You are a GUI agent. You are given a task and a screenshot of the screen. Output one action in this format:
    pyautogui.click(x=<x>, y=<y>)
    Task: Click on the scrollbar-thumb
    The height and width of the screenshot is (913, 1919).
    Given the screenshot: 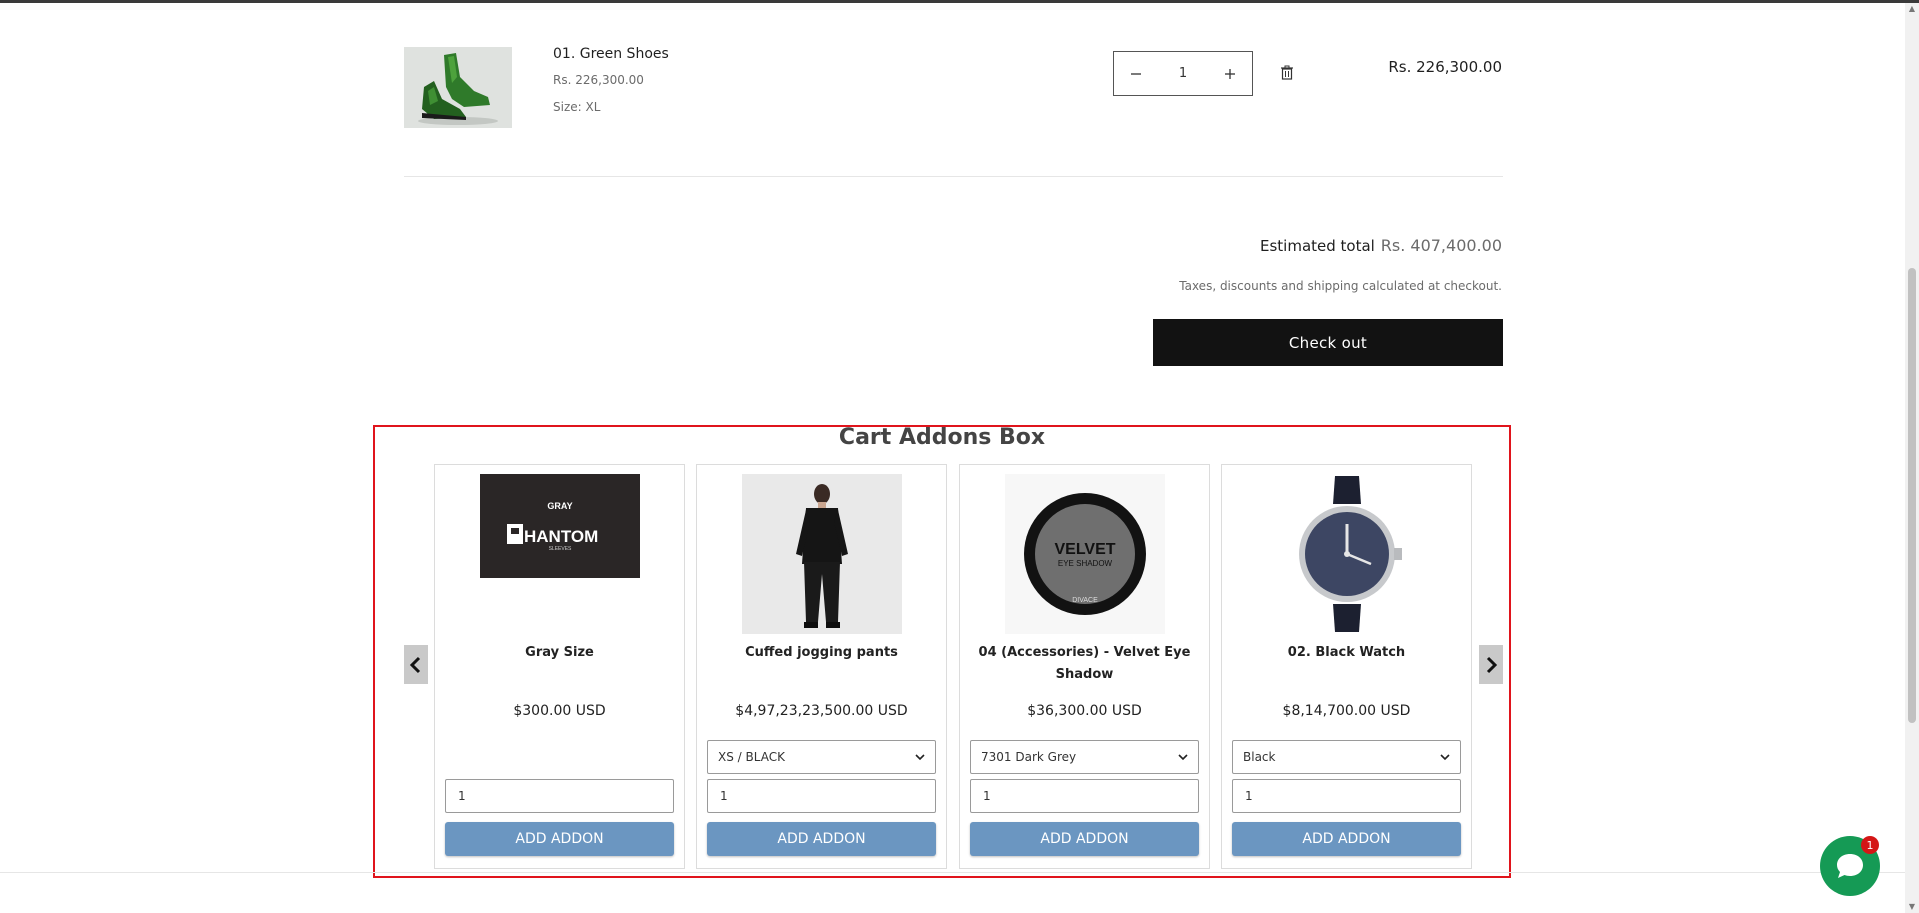 What is the action you would take?
    pyautogui.click(x=1912, y=495)
    